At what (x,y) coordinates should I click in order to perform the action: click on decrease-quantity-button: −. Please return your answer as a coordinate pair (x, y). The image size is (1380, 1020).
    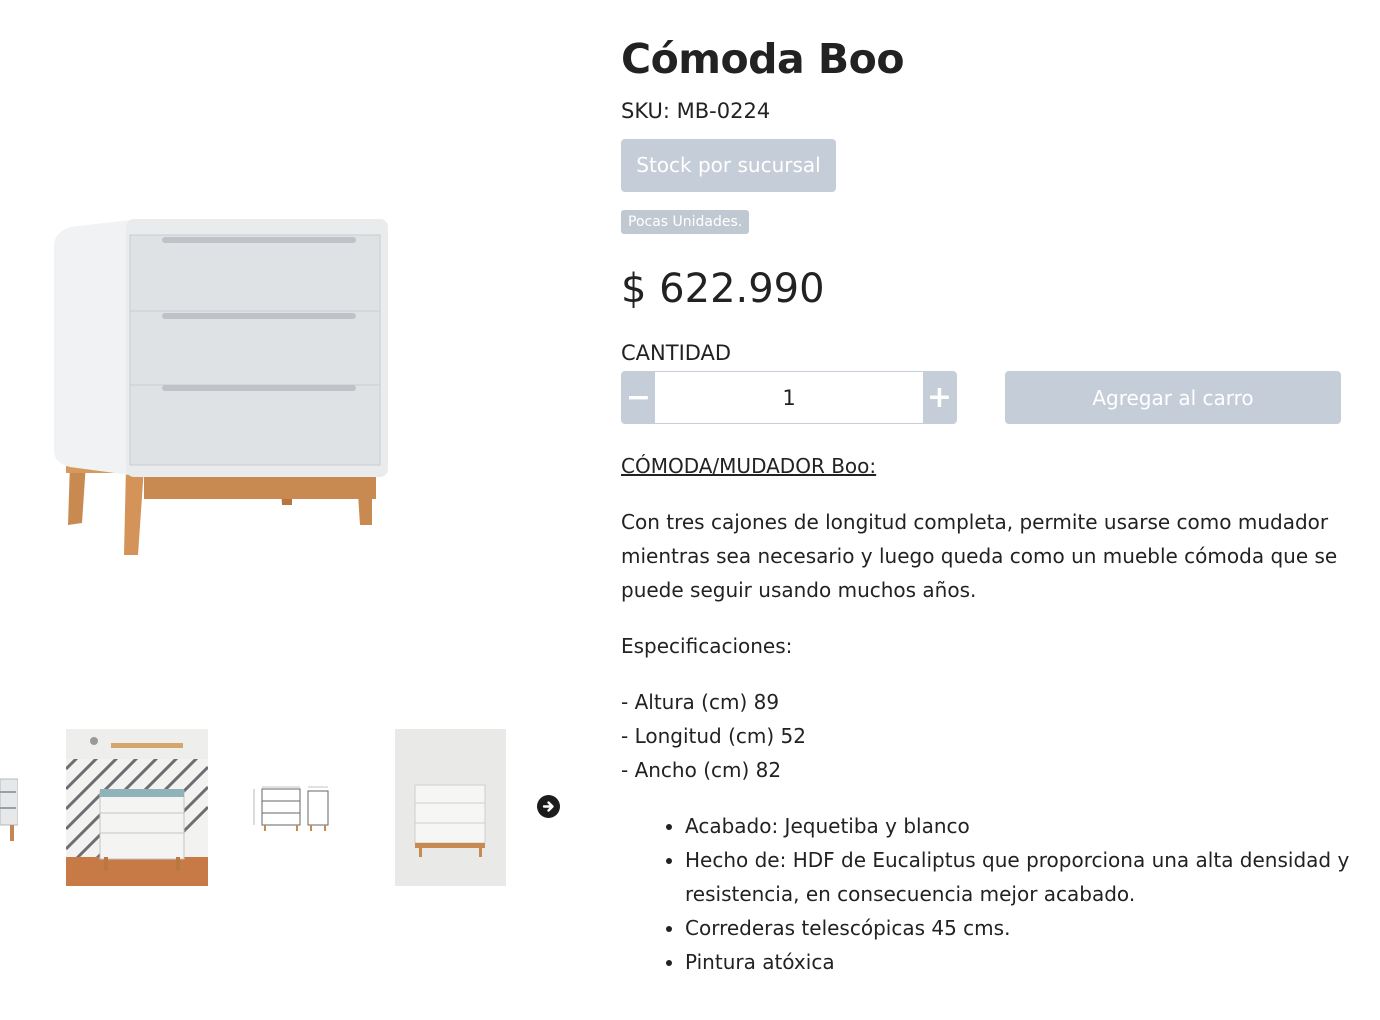
    Looking at the image, I should click on (638, 397).